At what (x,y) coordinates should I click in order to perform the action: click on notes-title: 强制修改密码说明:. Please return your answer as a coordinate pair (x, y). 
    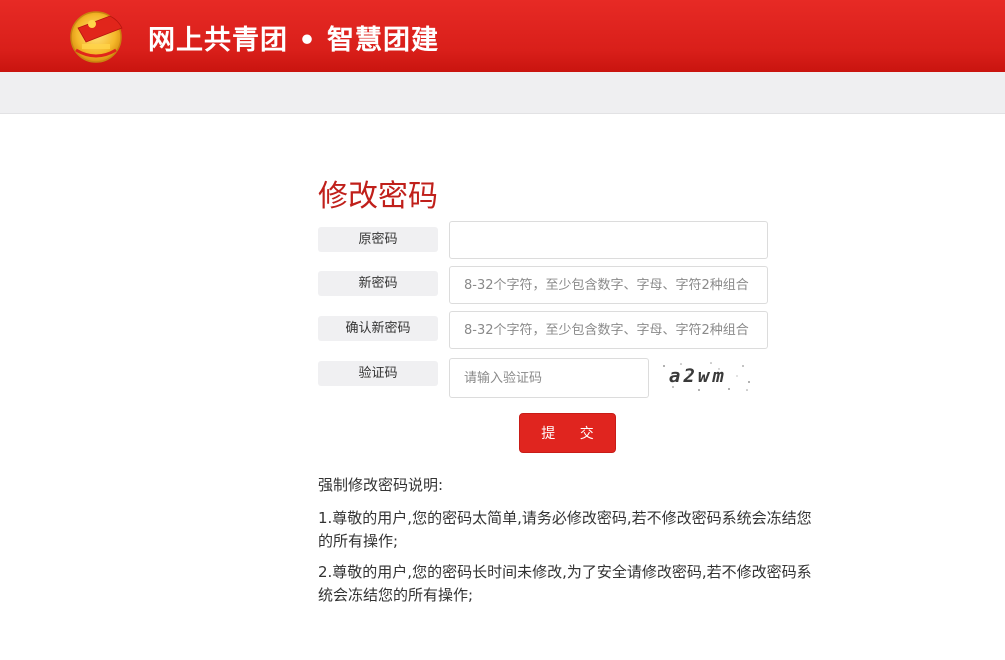
    Looking at the image, I should click on (381, 485).